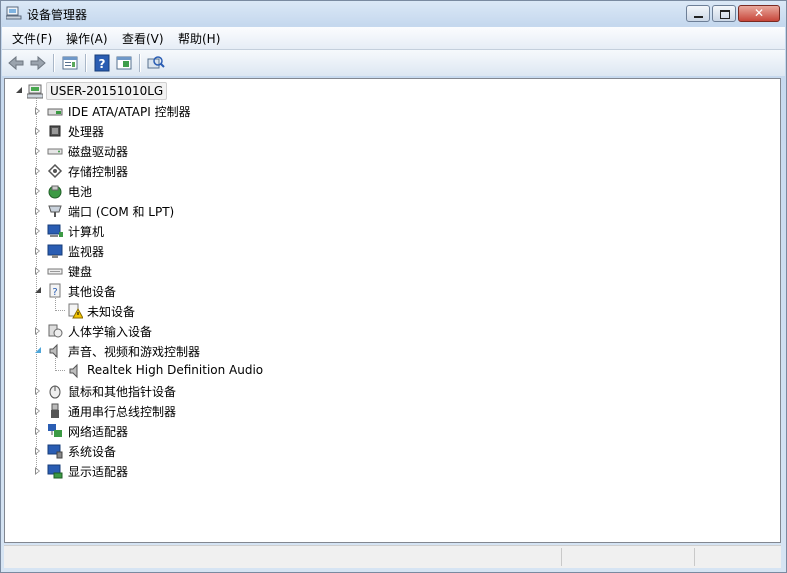 This screenshot has width=787, height=573. I want to click on minimize-icon, so click(698, 17).